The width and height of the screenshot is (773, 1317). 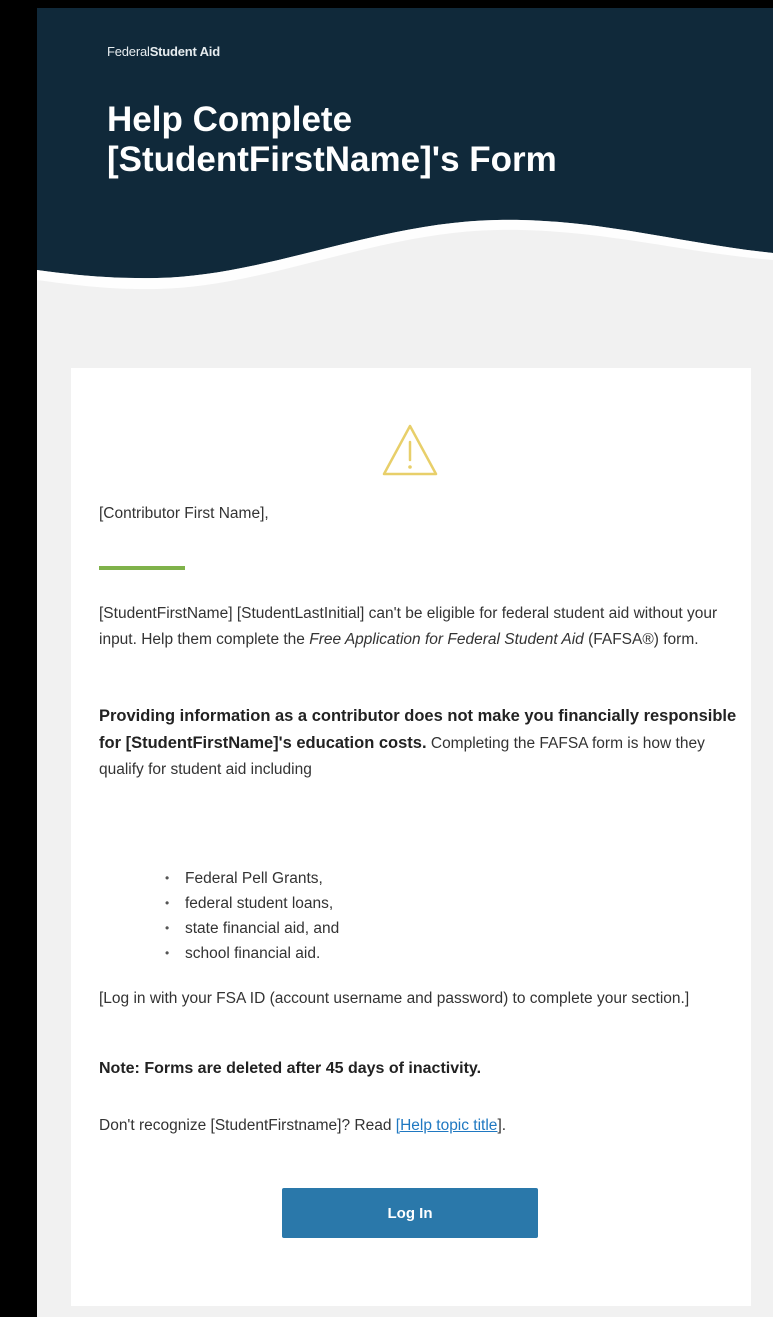 I want to click on help-topic-link-text: Help topic title, so click(x=448, y=1125).